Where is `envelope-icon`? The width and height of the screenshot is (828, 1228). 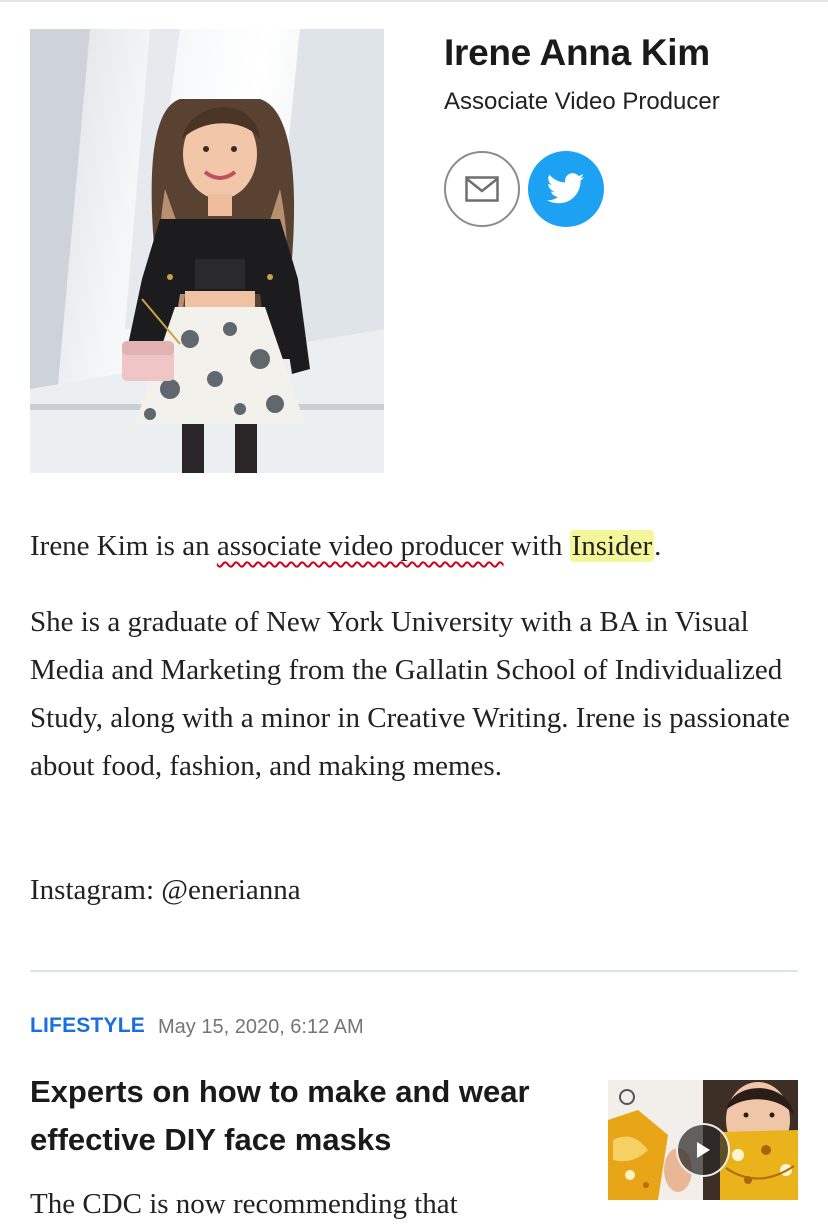 envelope-icon is located at coordinates (482, 189).